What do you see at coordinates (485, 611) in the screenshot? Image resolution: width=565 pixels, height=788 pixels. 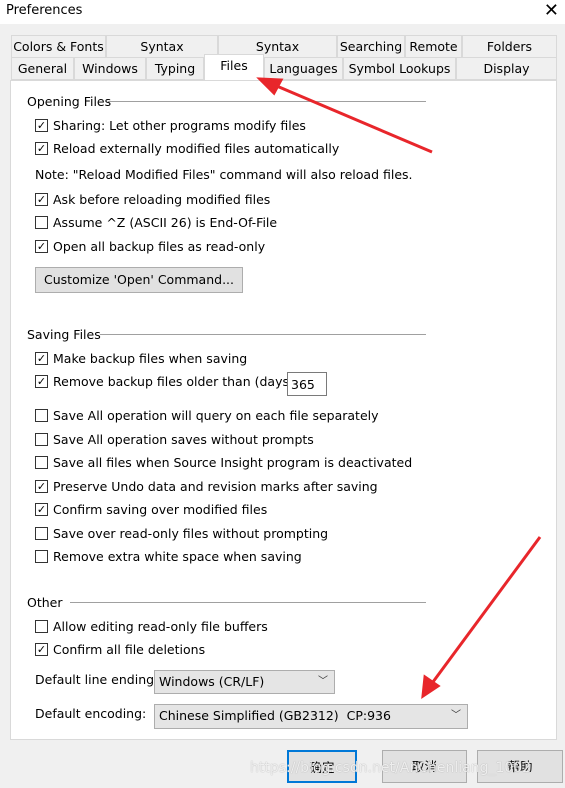 I see `arrow-to-encoding` at bounding box center [485, 611].